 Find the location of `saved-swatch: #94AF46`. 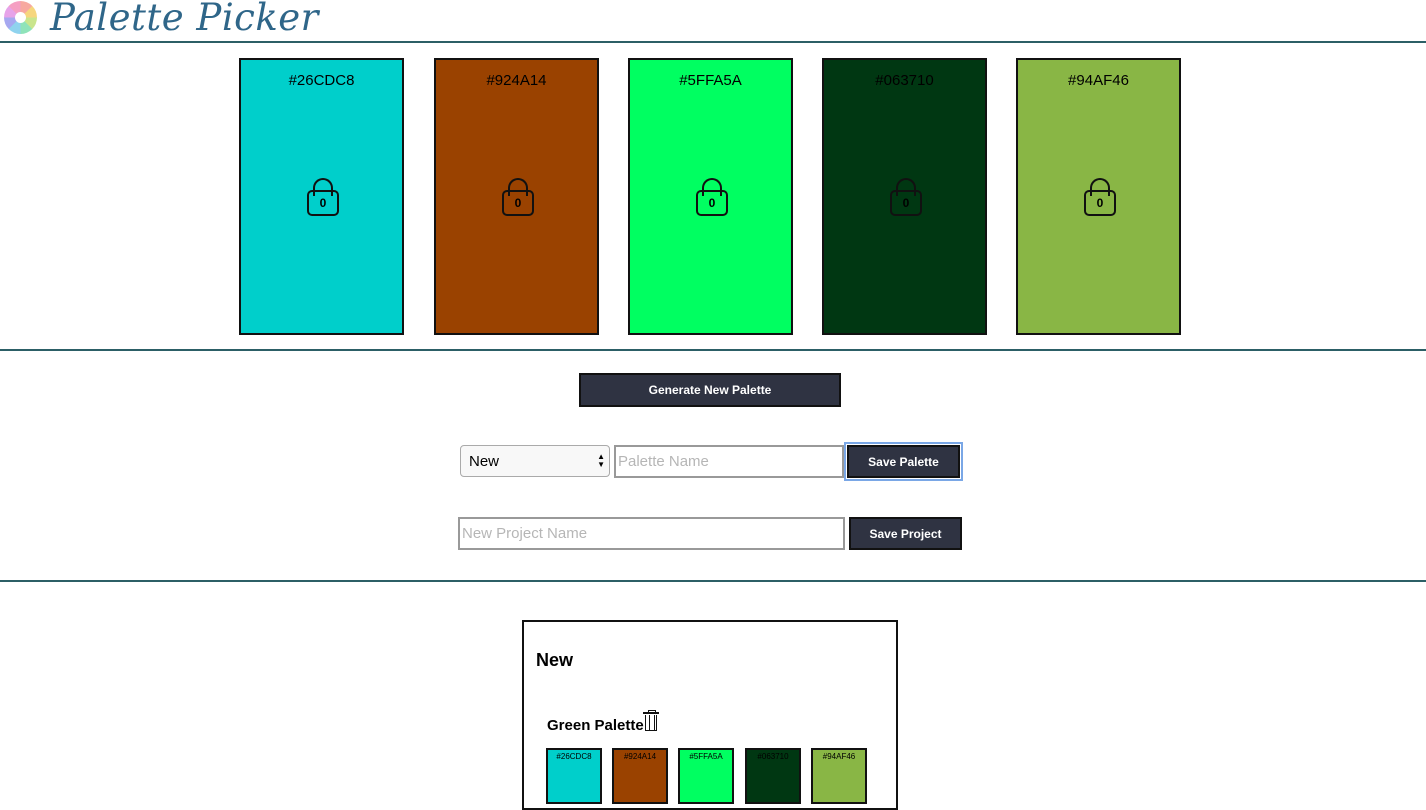

saved-swatch: #94AF46 is located at coordinates (839, 776).